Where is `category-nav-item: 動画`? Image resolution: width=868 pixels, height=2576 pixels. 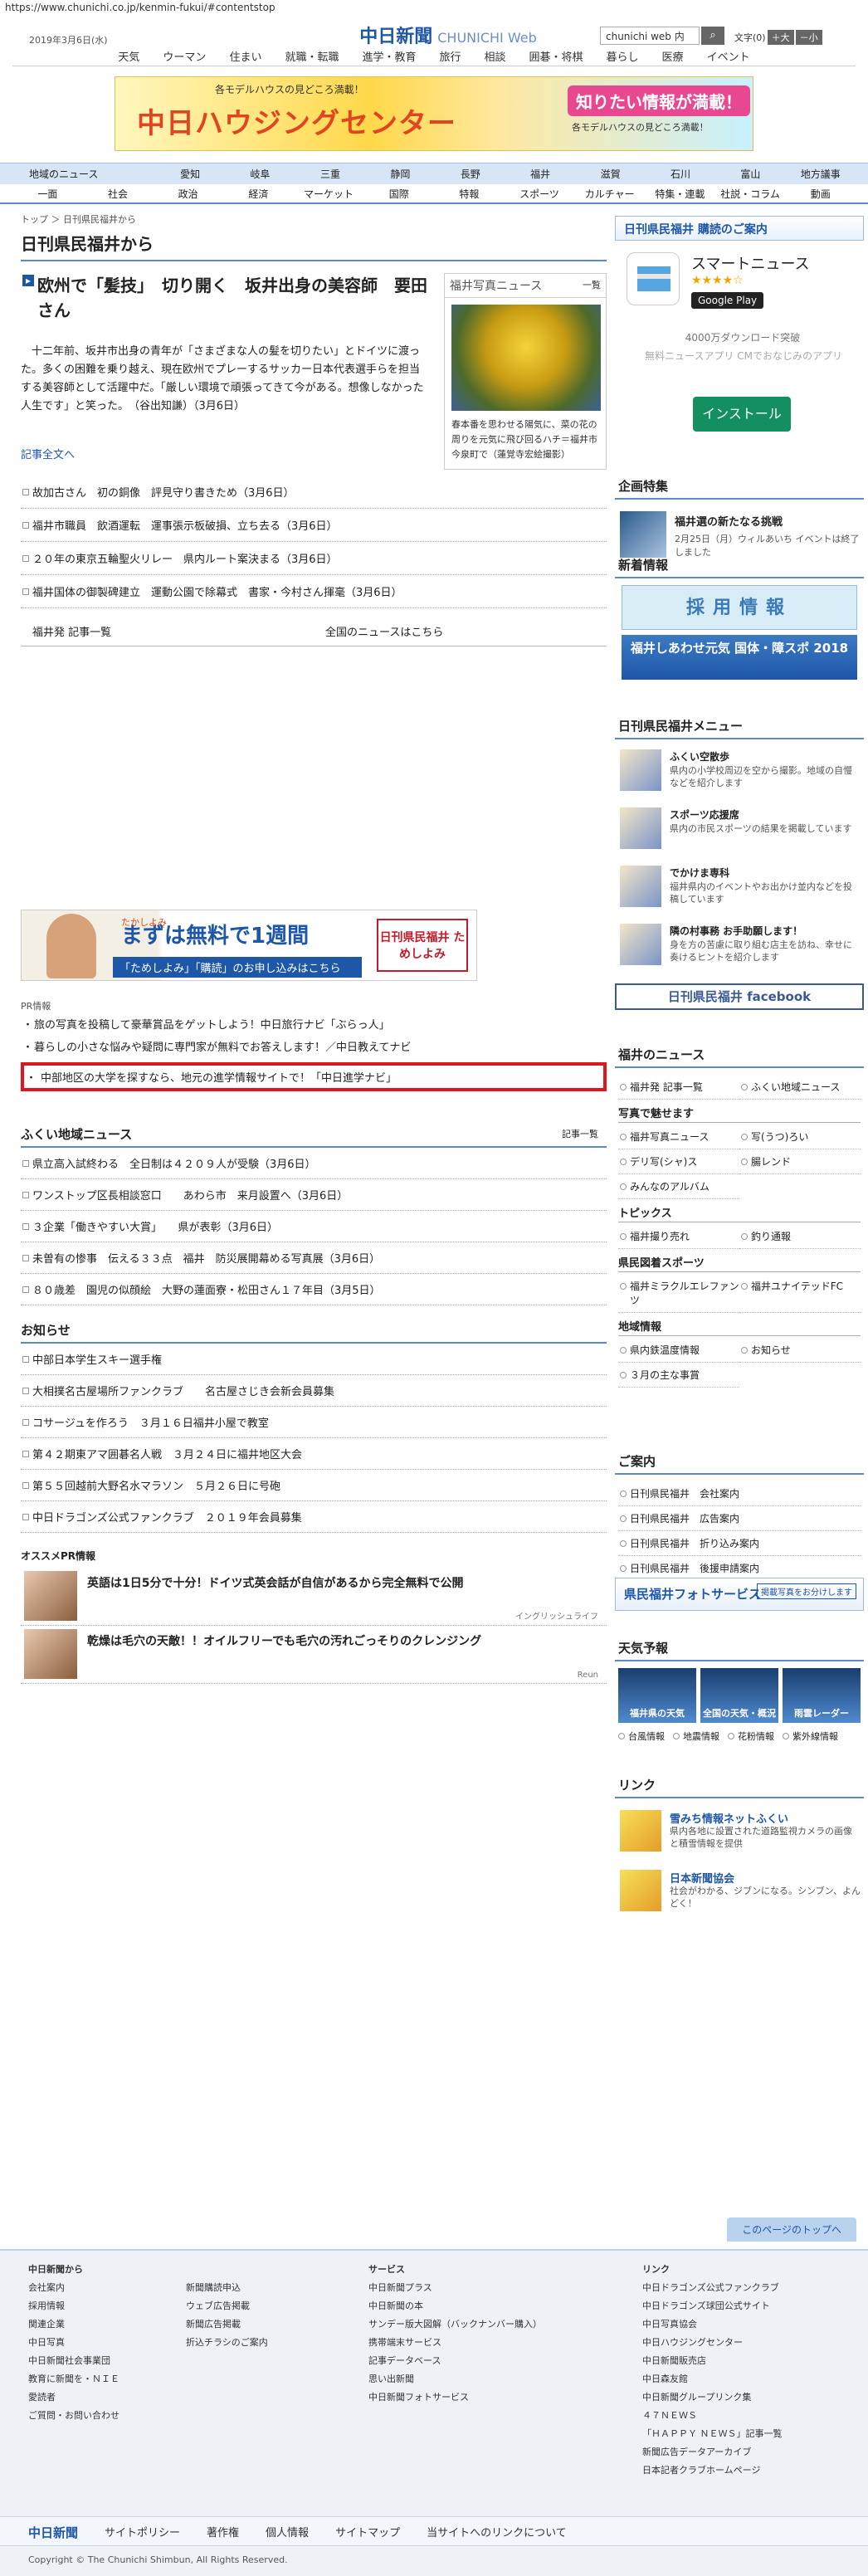
category-nav-item: 動画 is located at coordinates (820, 194).